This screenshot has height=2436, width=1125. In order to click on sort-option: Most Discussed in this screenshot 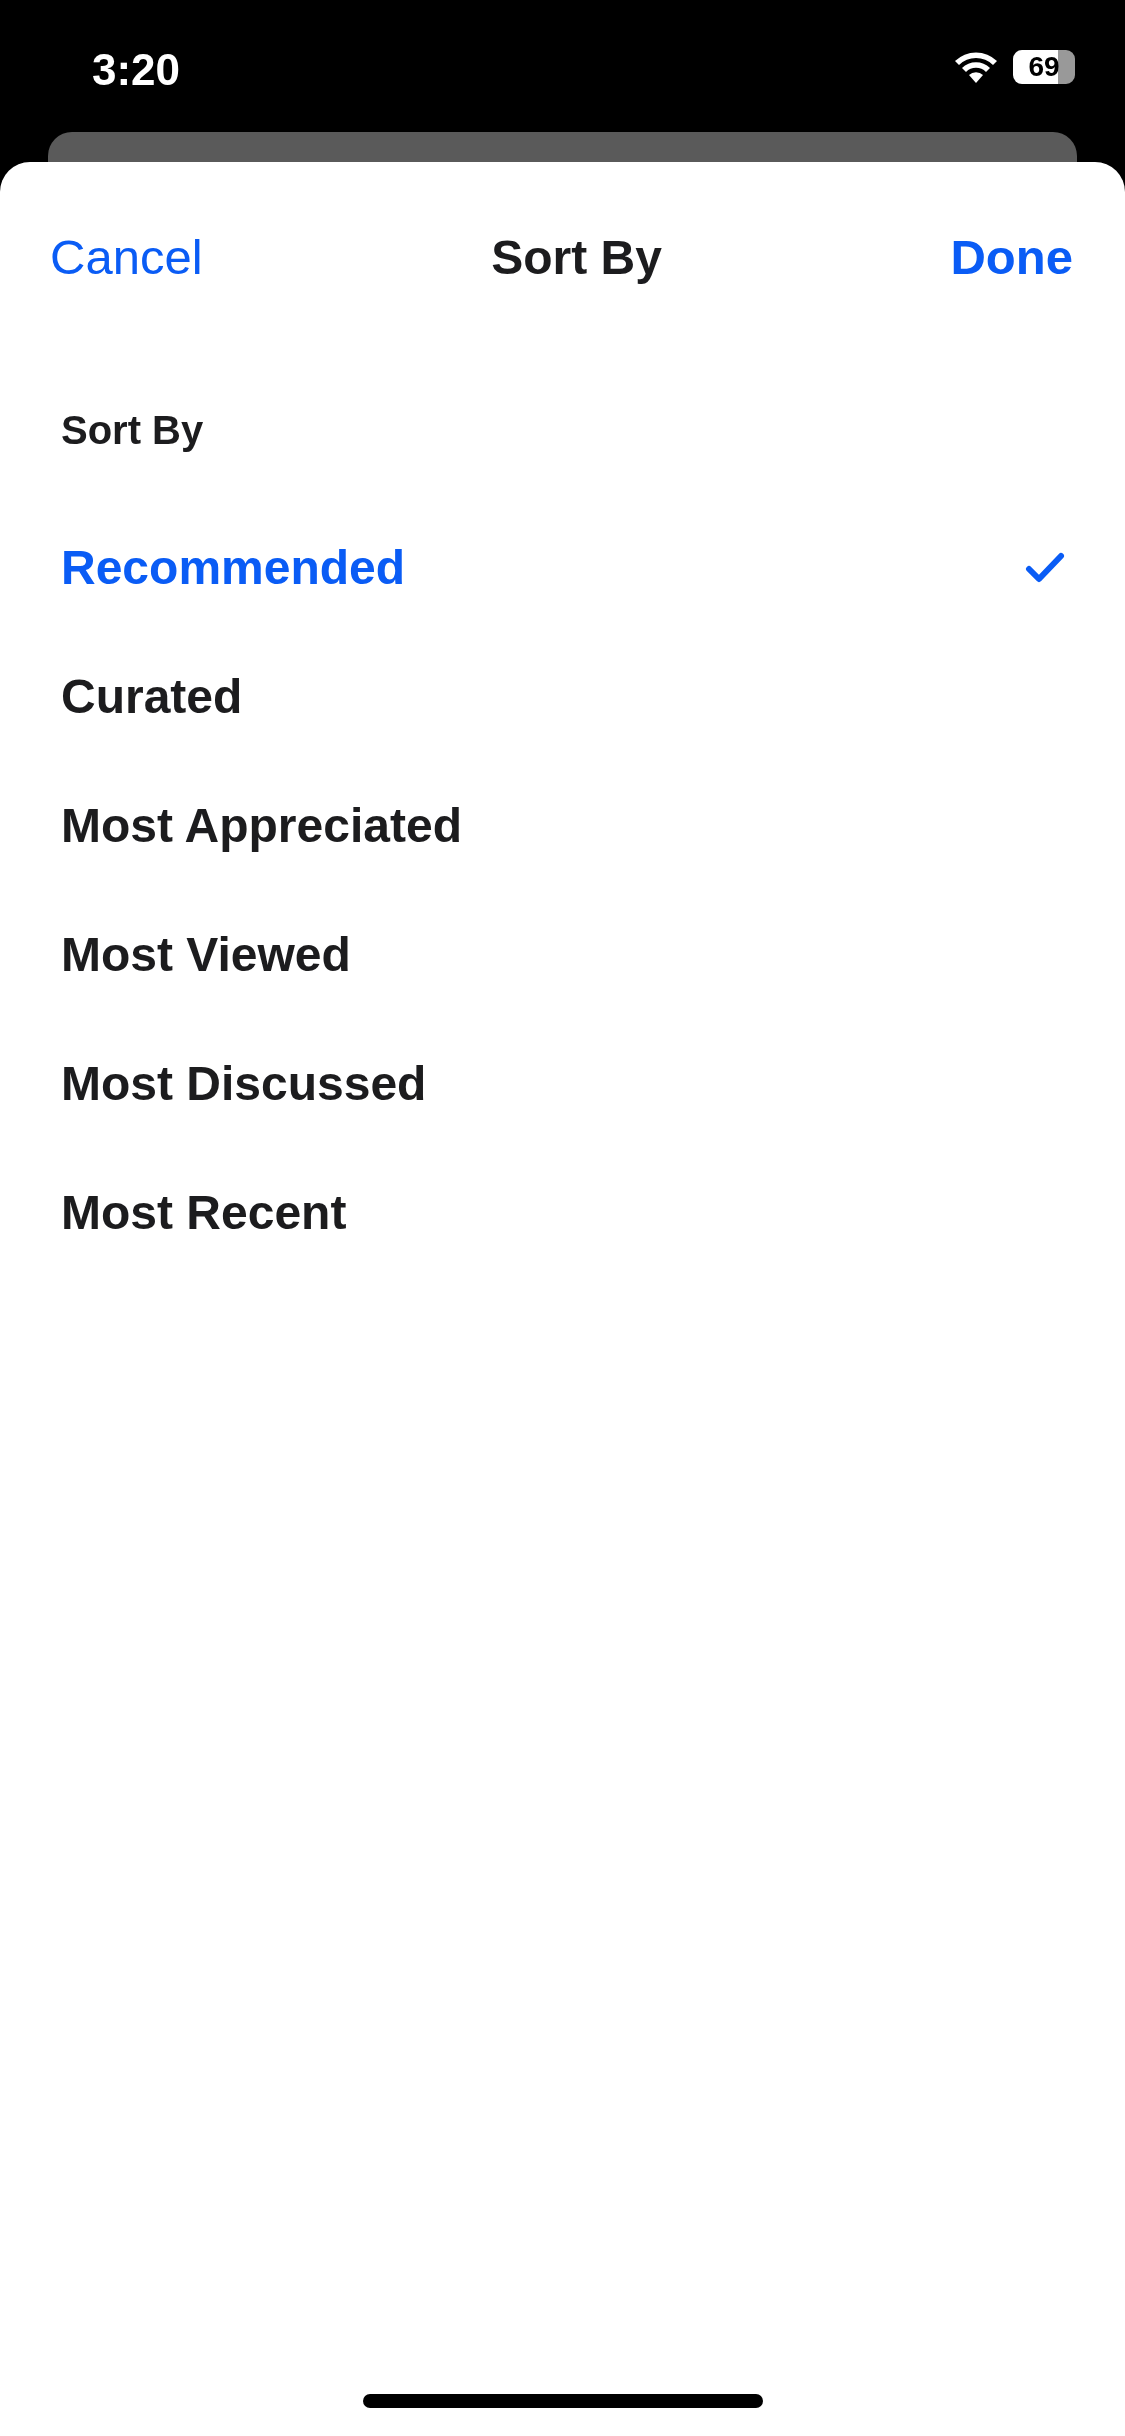, I will do `click(562, 1083)`.